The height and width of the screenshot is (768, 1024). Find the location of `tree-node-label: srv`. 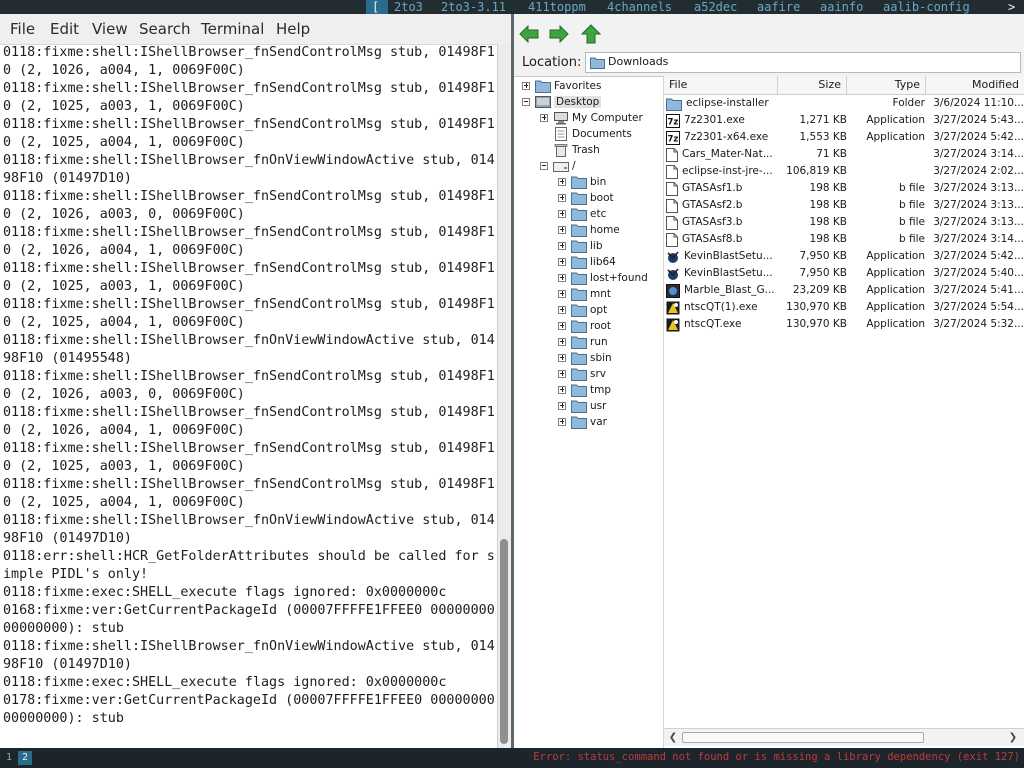

tree-node-label: srv is located at coordinates (598, 374).